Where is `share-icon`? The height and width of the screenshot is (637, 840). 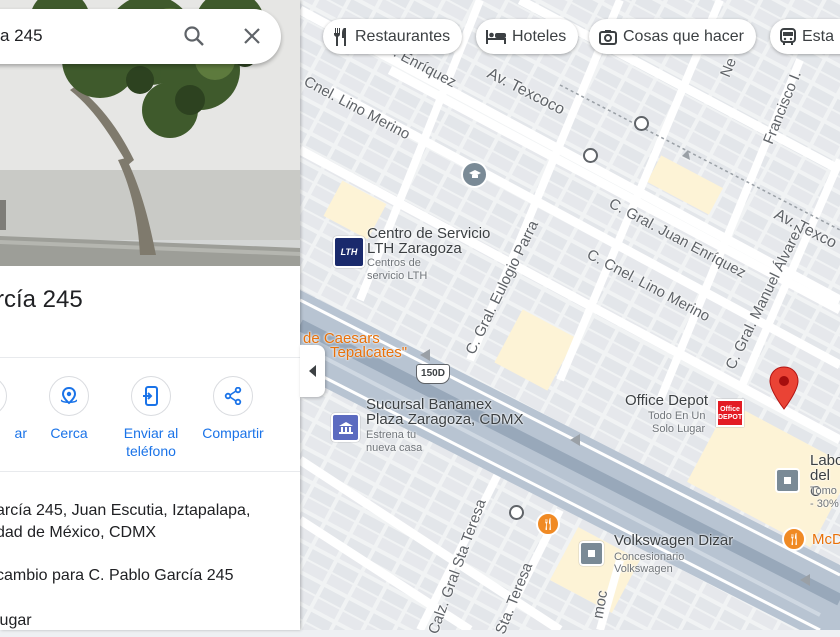 share-icon is located at coordinates (233, 396).